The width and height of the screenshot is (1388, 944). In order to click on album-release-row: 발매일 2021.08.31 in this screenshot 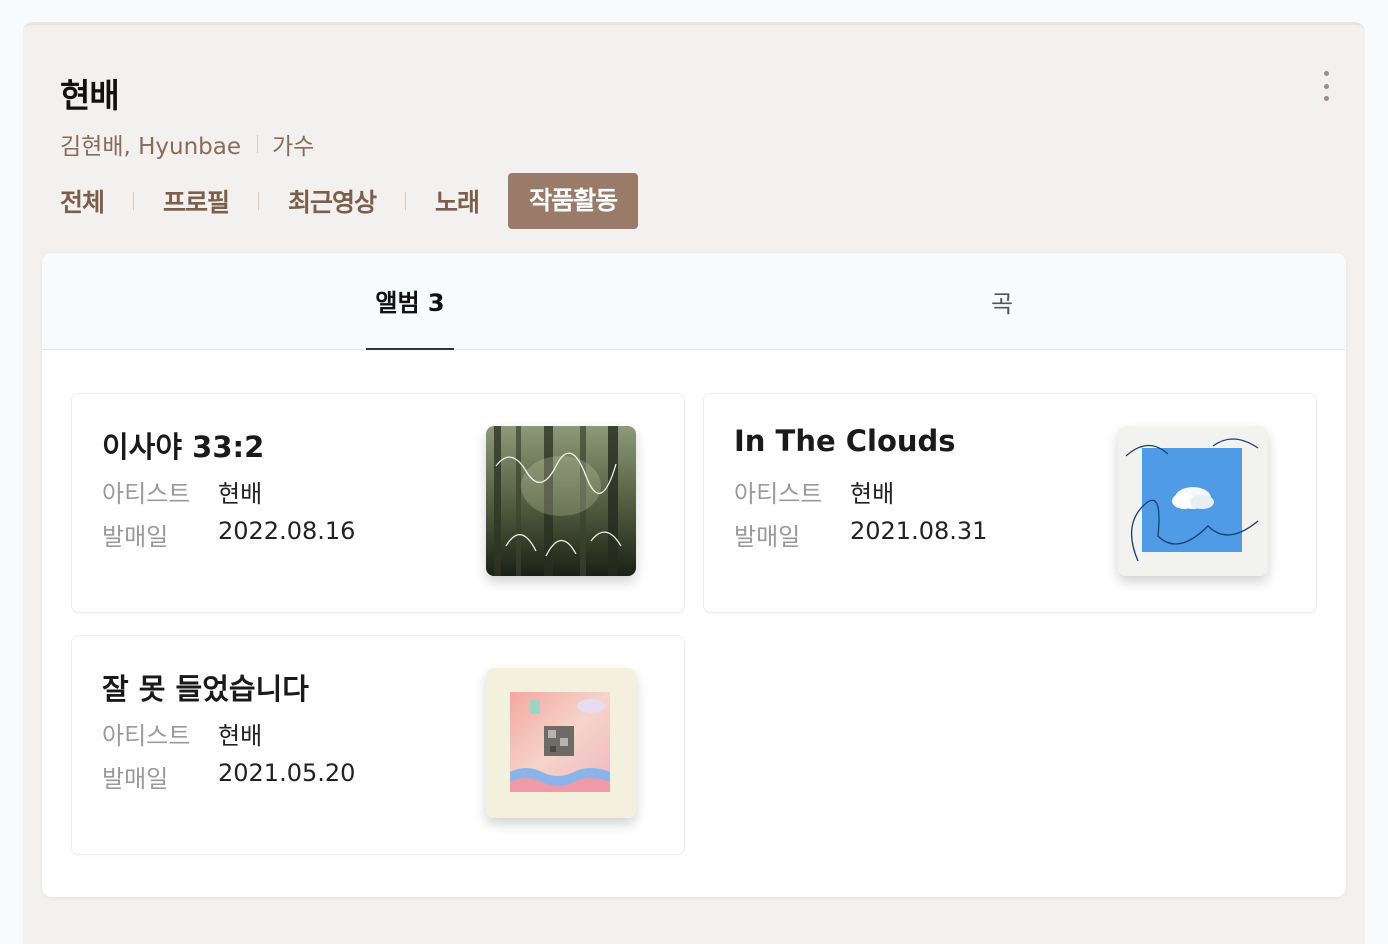, I will do `click(860, 534)`.